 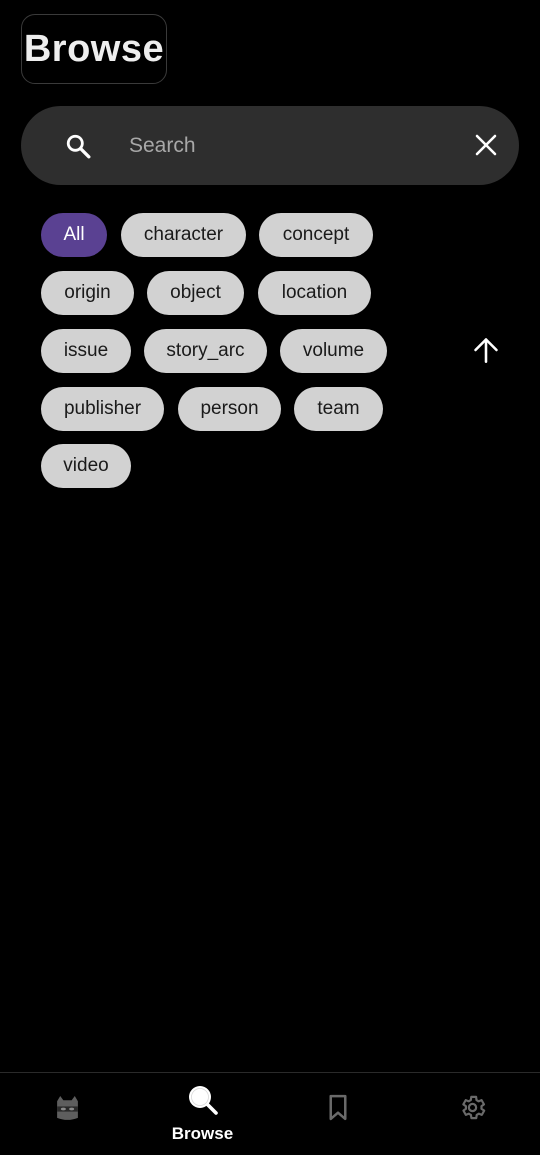 What do you see at coordinates (333, 351) in the screenshot?
I see `filter-chip-volume: volume` at bounding box center [333, 351].